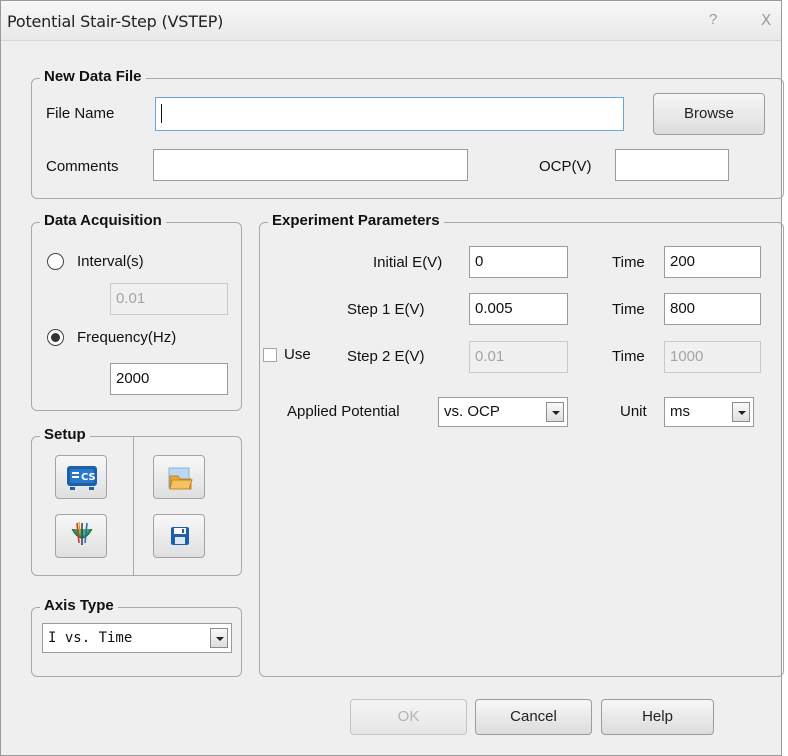  Describe the element at coordinates (137, 638) in the screenshot. I see `axis-type-select: I vs. Time` at that location.